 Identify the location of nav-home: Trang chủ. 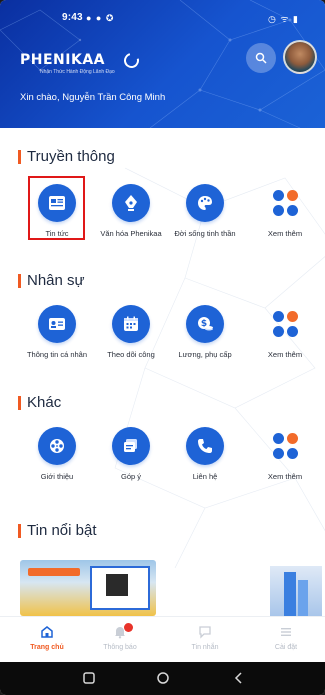
(47, 637).